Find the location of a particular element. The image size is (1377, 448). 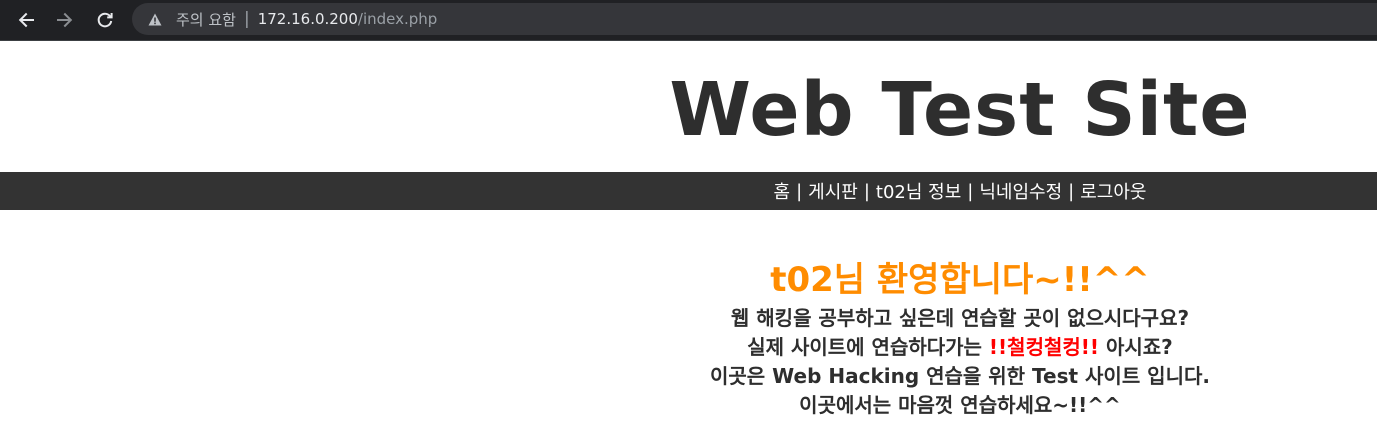

security-status-label: 주의 요함 is located at coordinates (206, 19).